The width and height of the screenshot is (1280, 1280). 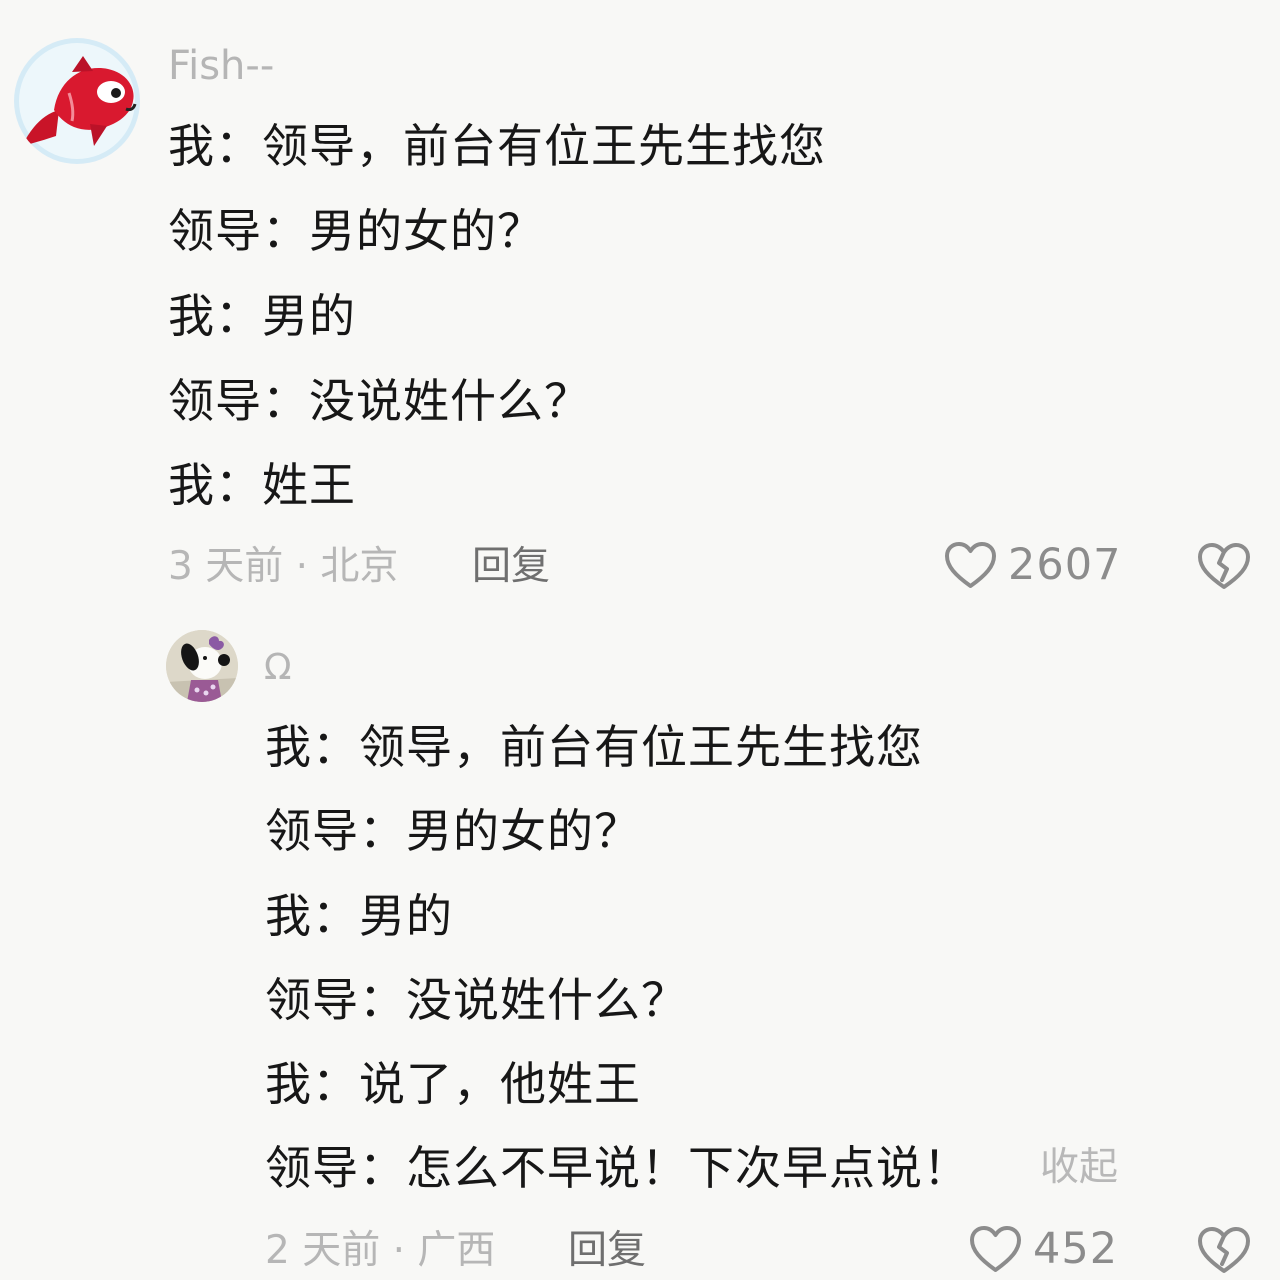 I want to click on collapse-button: 收起, so click(x=1079, y=1167).